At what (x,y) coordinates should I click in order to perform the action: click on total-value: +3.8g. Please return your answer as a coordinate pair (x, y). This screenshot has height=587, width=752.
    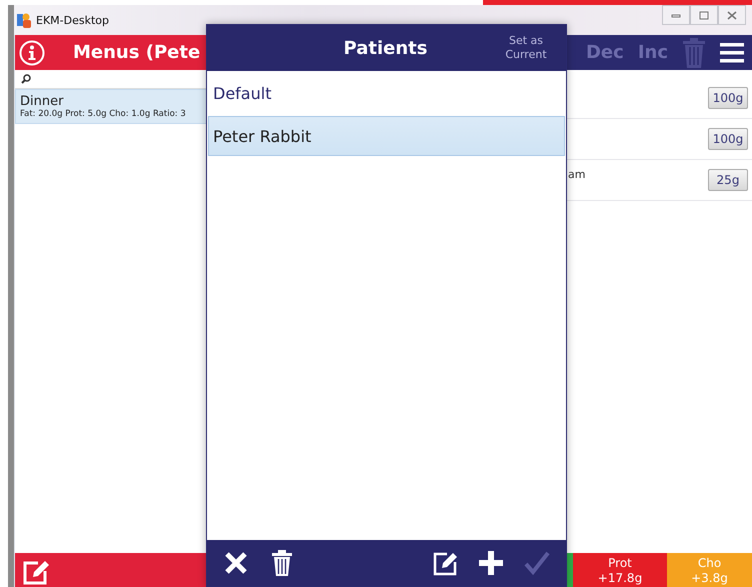
    Looking at the image, I should click on (709, 578).